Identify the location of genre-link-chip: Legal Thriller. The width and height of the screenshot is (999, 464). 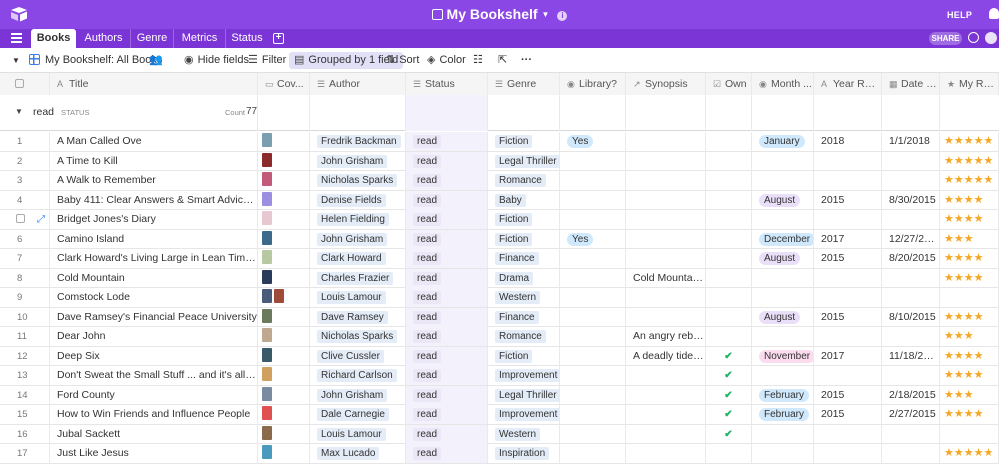
(527, 395).